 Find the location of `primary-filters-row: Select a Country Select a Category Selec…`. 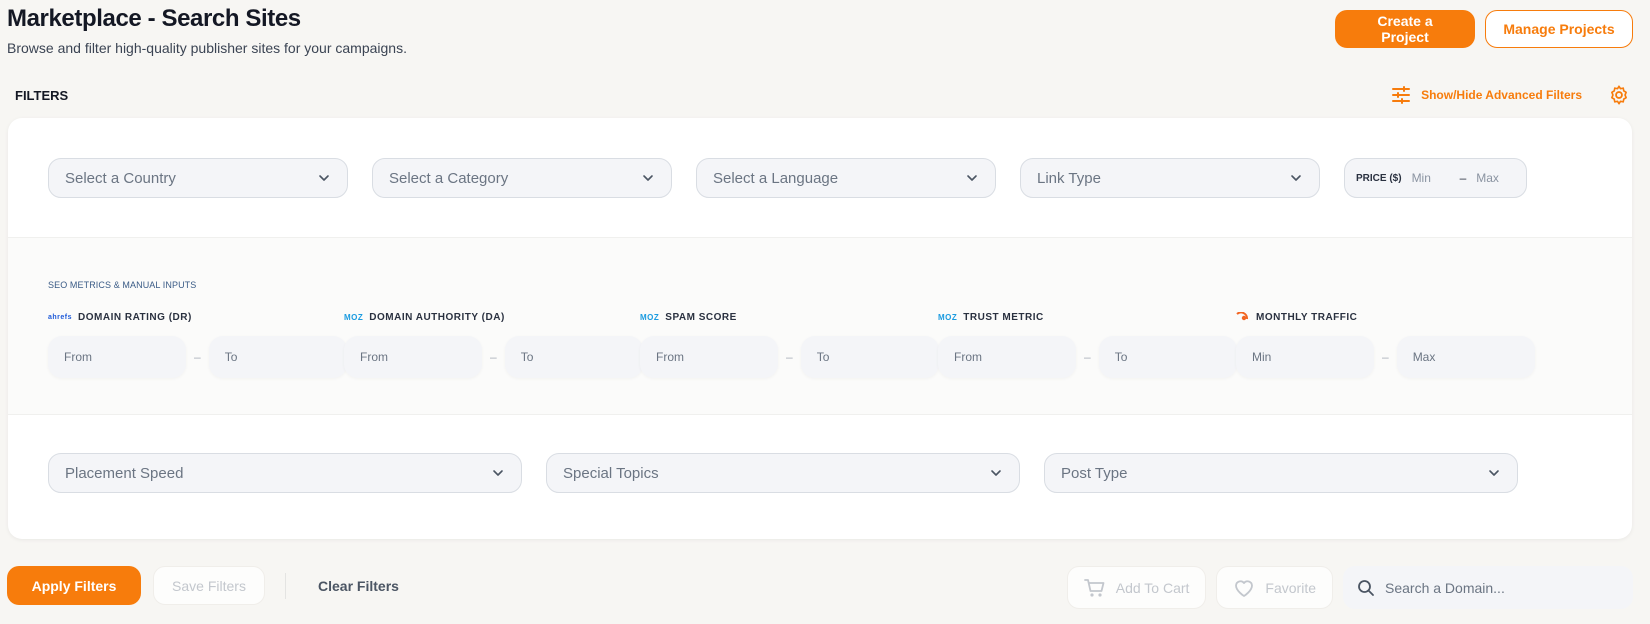

primary-filters-row: Select a Country Select a Category Selec… is located at coordinates (787, 178).